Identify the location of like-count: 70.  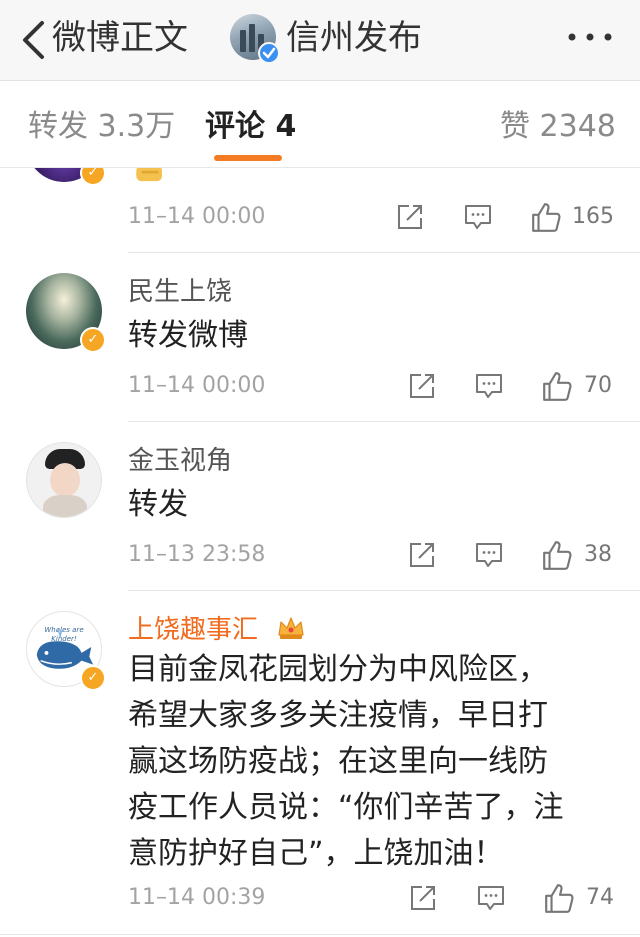
(598, 385).